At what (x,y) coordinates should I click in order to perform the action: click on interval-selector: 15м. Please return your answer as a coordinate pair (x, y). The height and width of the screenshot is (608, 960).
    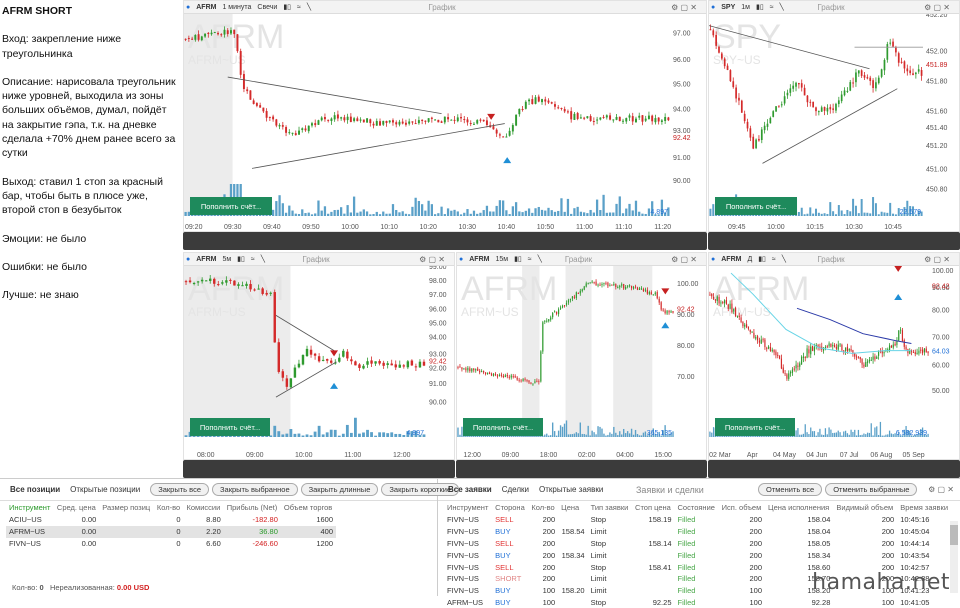
    Looking at the image, I should click on (501, 259).